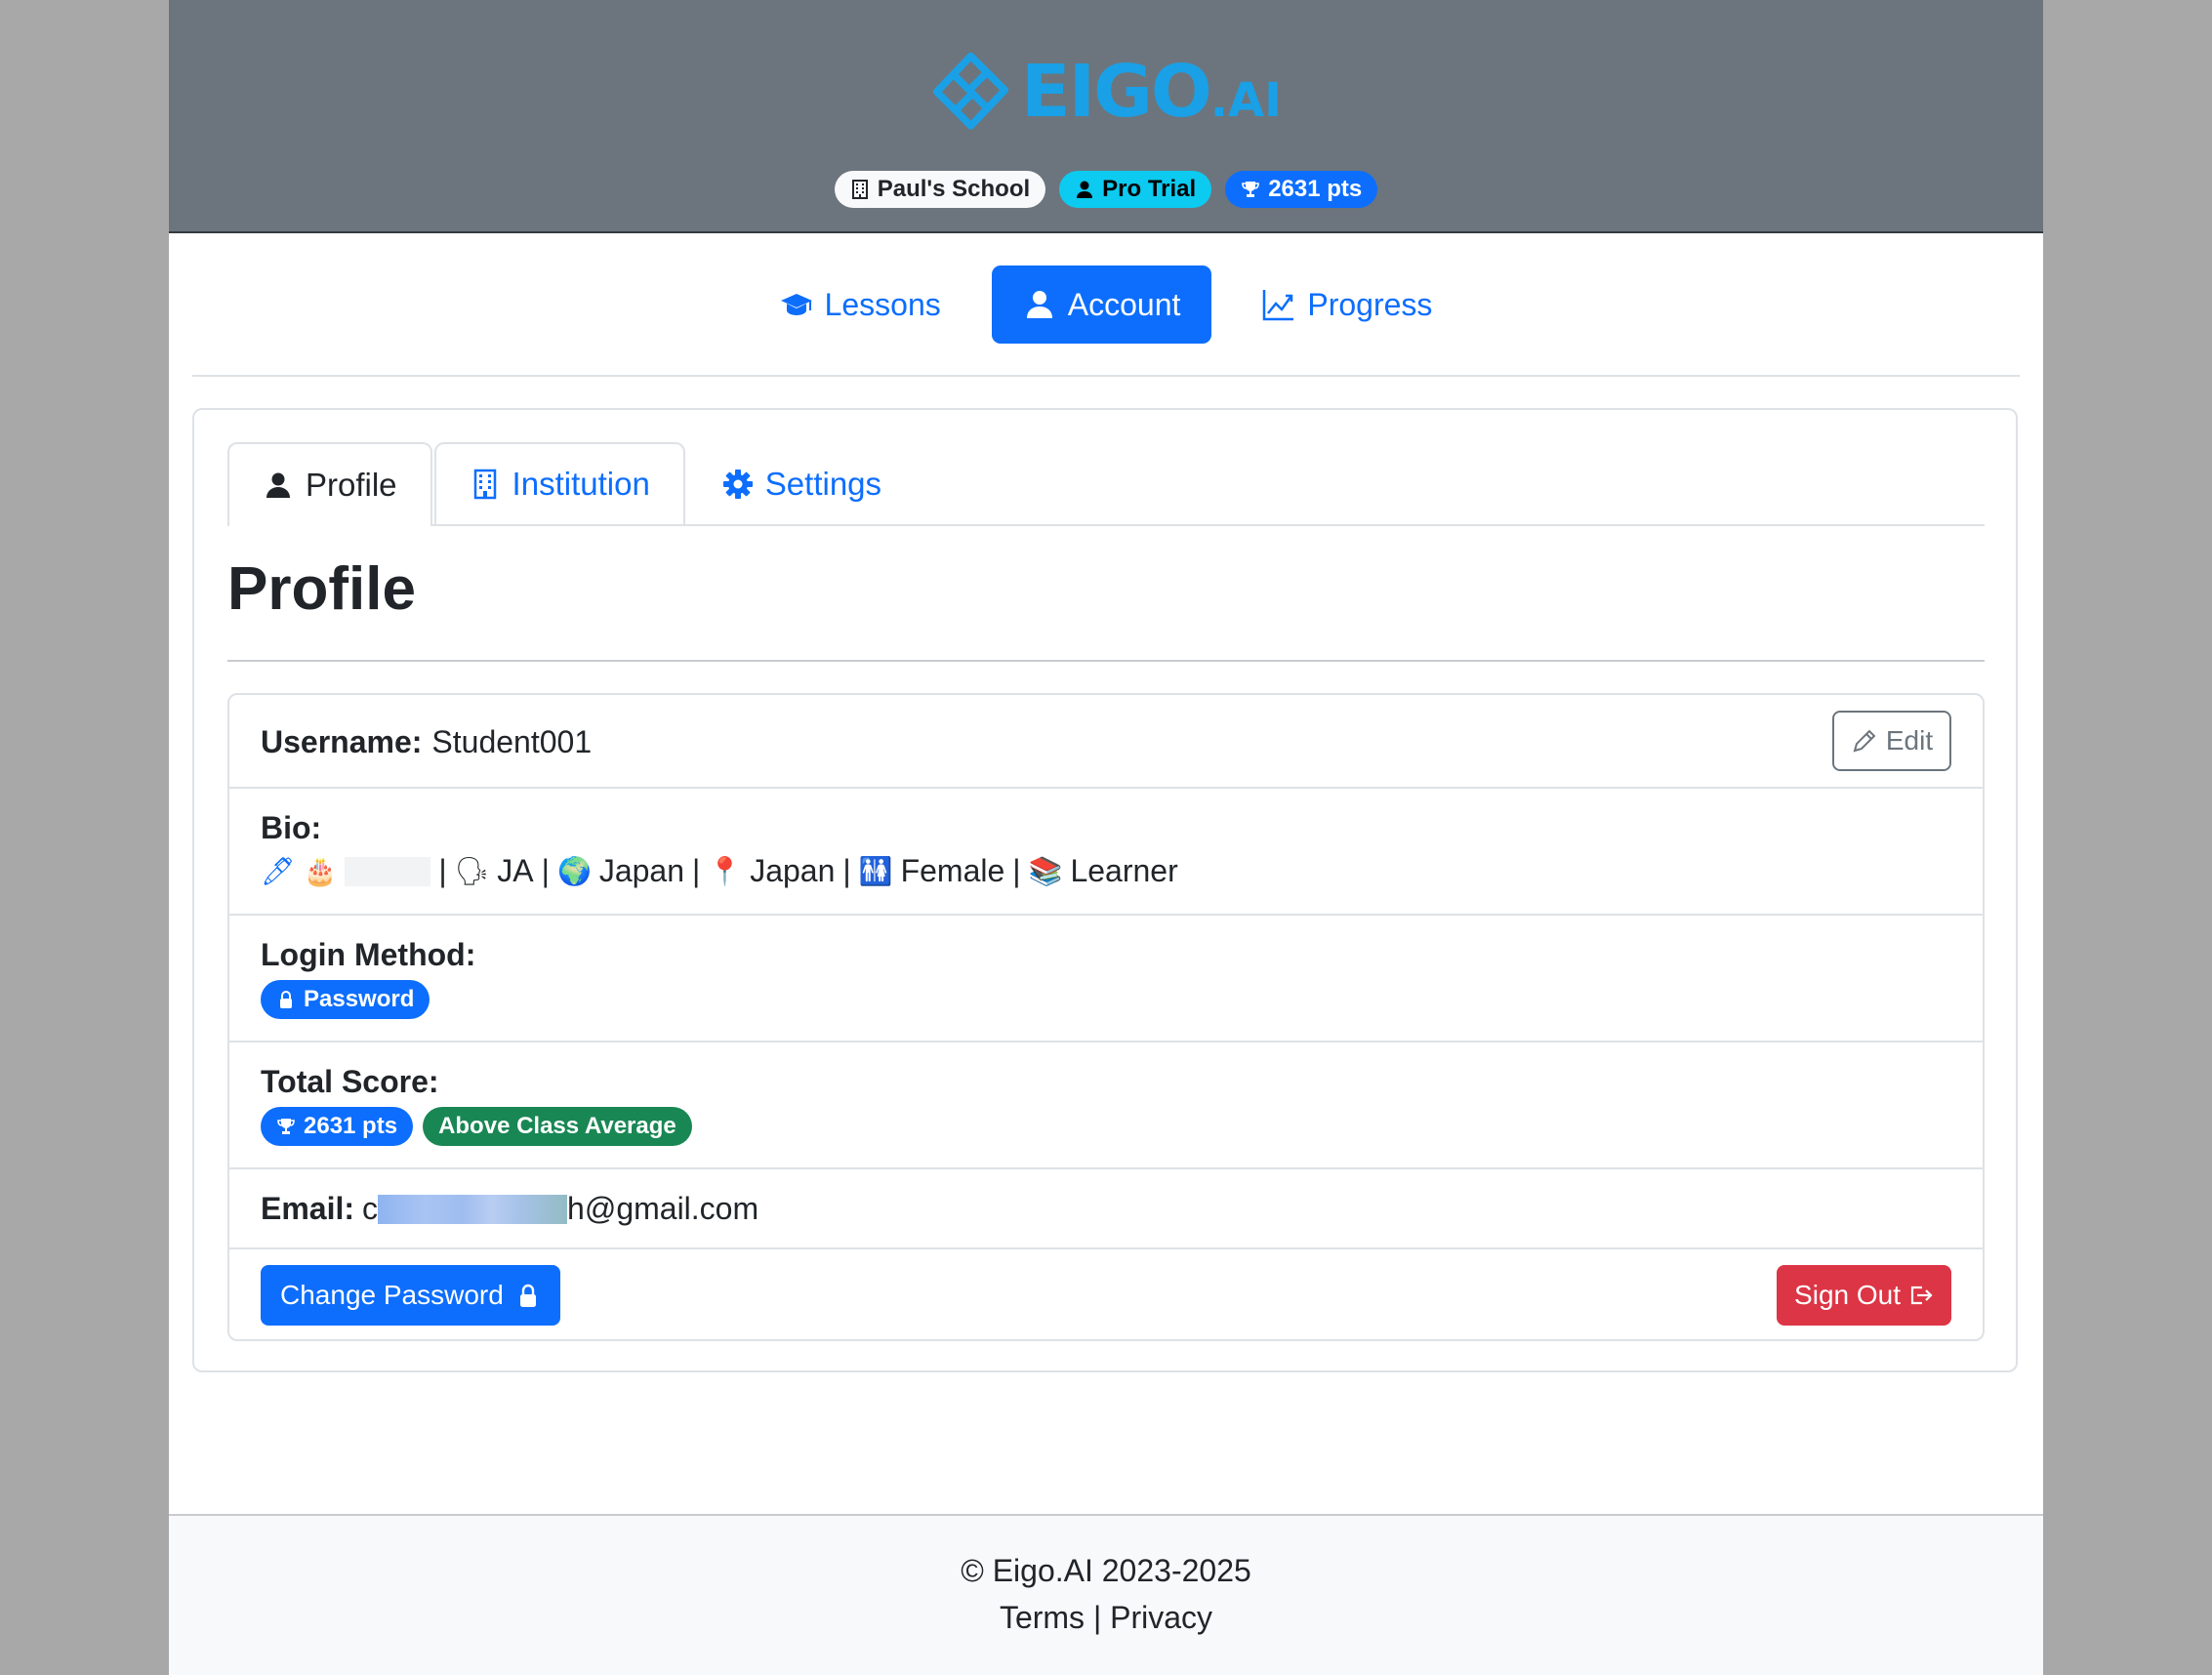 The height and width of the screenshot is (1675, 2212). I want to click on nav-lessons: Lessons, so click(860, 305).